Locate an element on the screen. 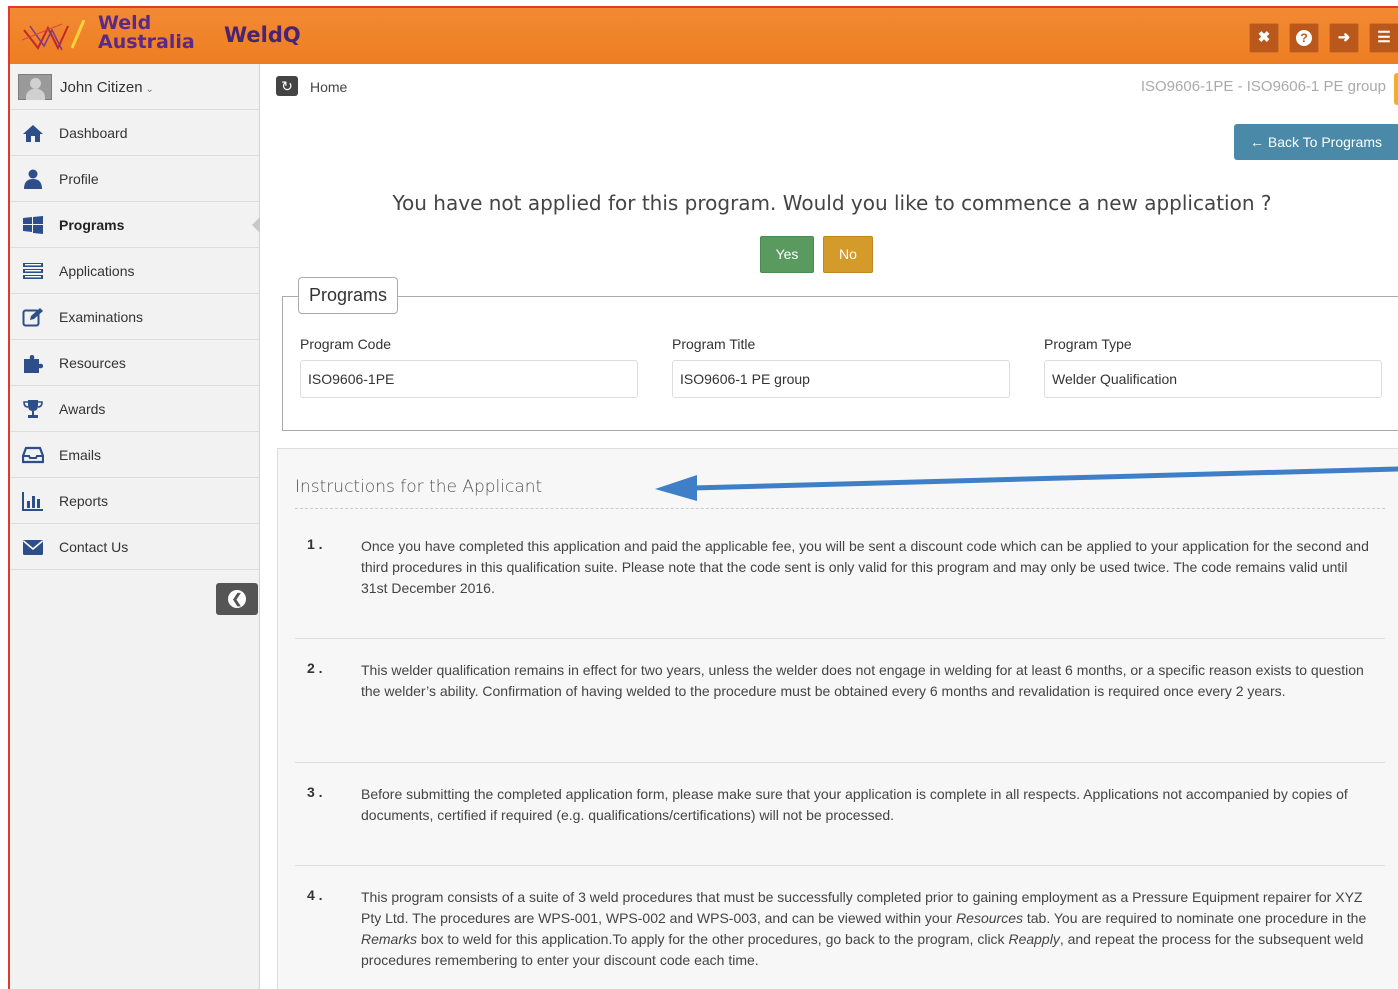  reapply-reference: Reapply is located at coordinates (1034, 939).